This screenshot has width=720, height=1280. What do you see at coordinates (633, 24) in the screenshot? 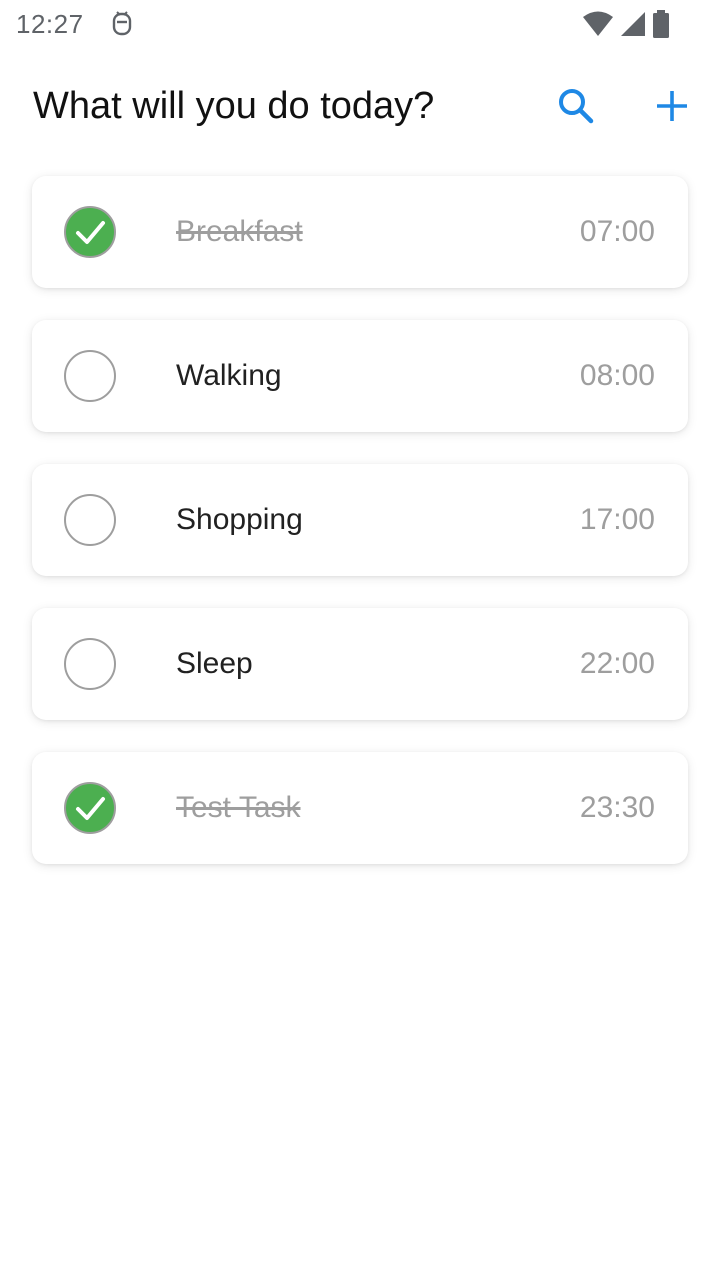
I see `cellular-signal-icon` at bounding box center [633, 24].